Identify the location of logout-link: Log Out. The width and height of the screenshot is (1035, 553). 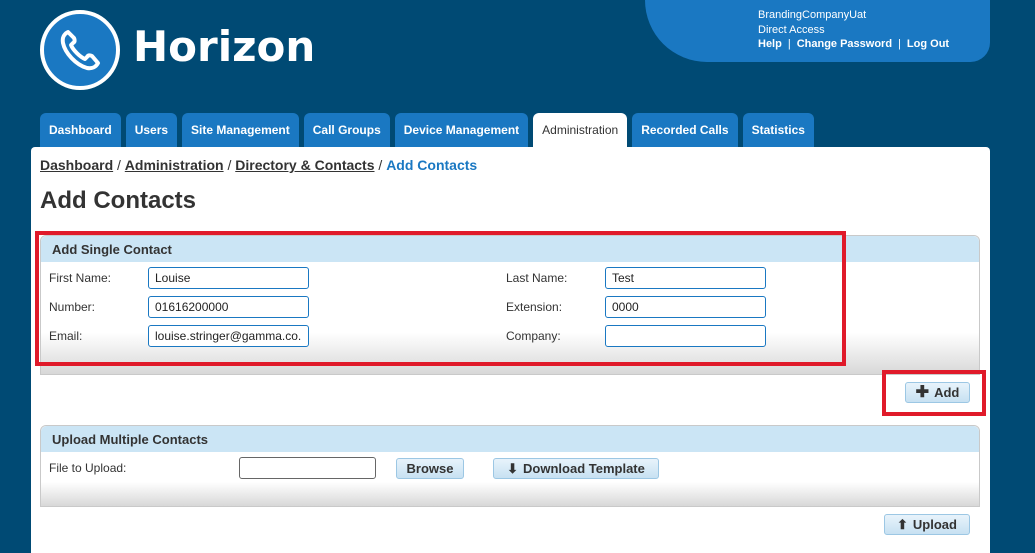
(928, 44).